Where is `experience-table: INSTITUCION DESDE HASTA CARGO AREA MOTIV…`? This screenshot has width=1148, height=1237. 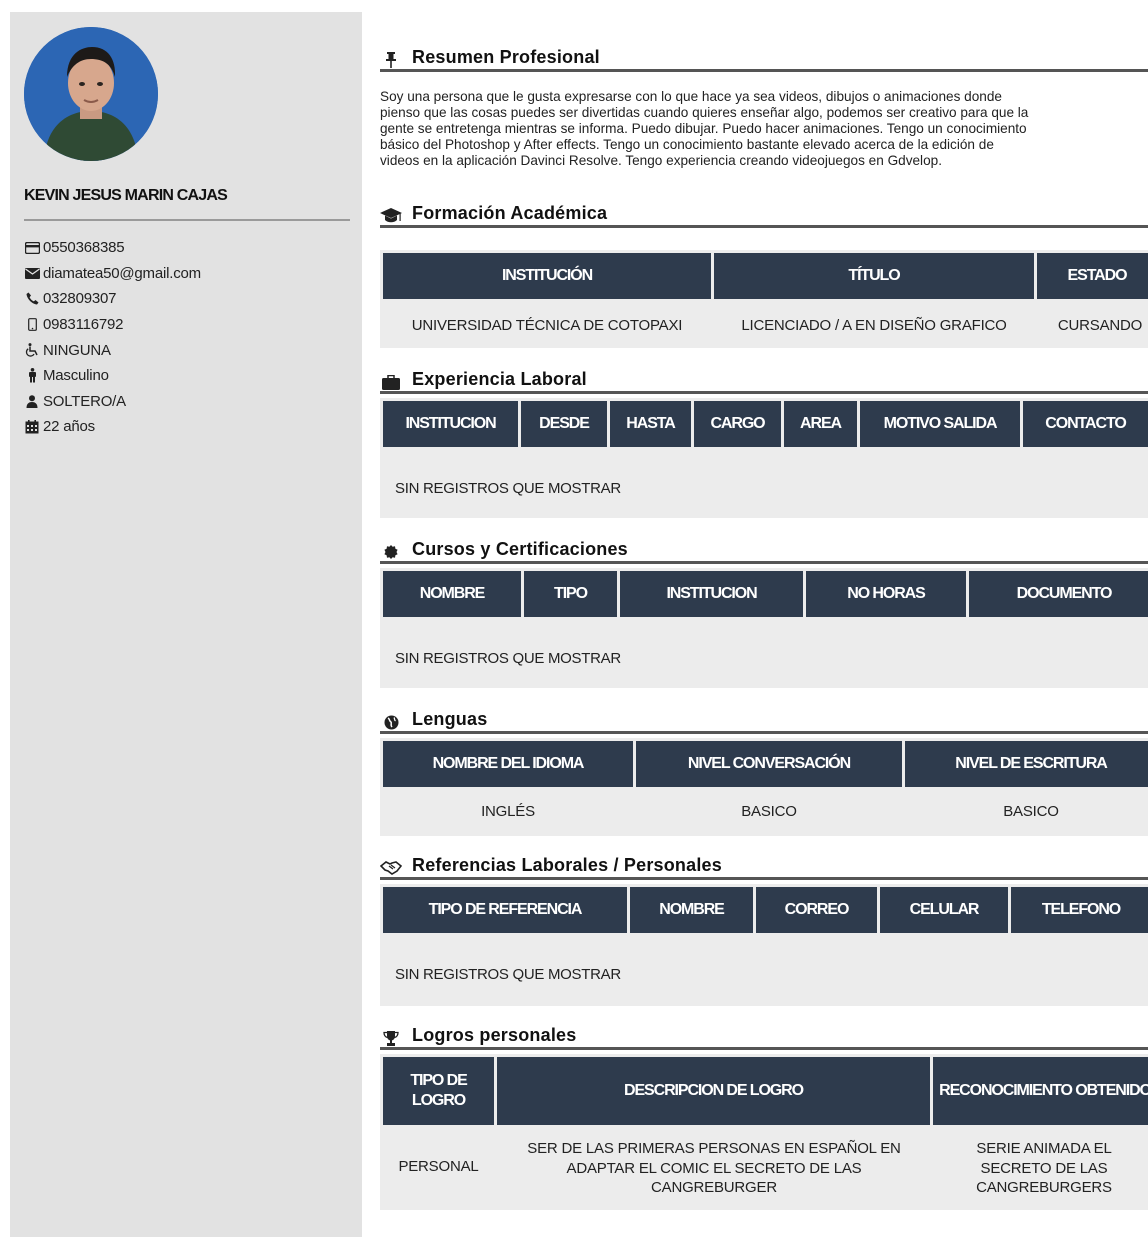 experience-table: INSTITUCION DESDE HASTA CARGO AREA MOTIV… is located at coordinates (764, 458).